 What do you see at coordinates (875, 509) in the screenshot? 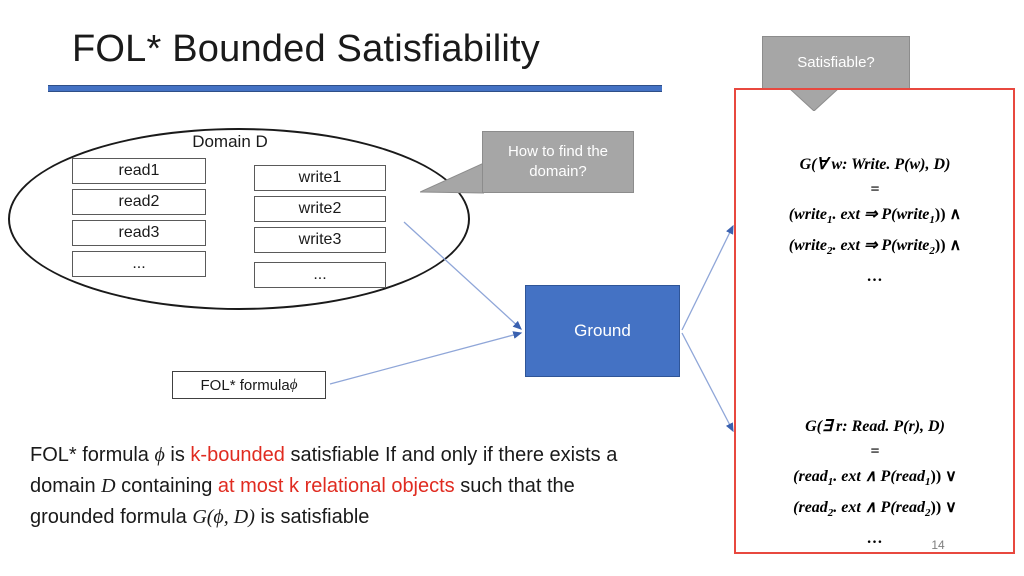
I see `formula-line: (read2. ext ∧ P(read2)) ∨` at bounding box center [875, 509].